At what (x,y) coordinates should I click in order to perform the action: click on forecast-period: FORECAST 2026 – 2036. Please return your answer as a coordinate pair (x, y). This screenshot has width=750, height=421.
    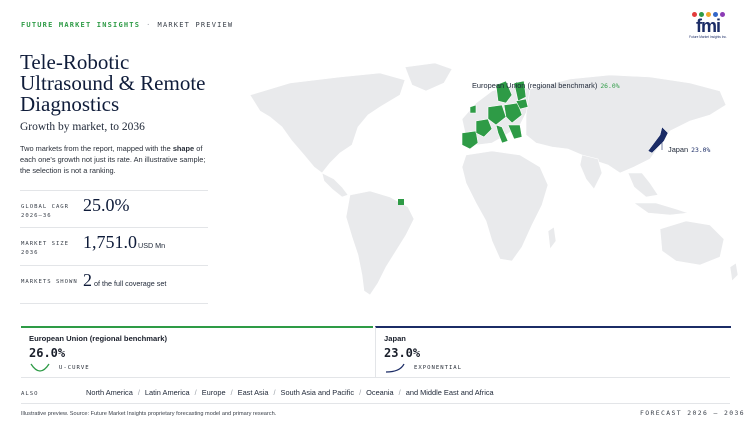
    Looking at the image, I should click on (692, 413).